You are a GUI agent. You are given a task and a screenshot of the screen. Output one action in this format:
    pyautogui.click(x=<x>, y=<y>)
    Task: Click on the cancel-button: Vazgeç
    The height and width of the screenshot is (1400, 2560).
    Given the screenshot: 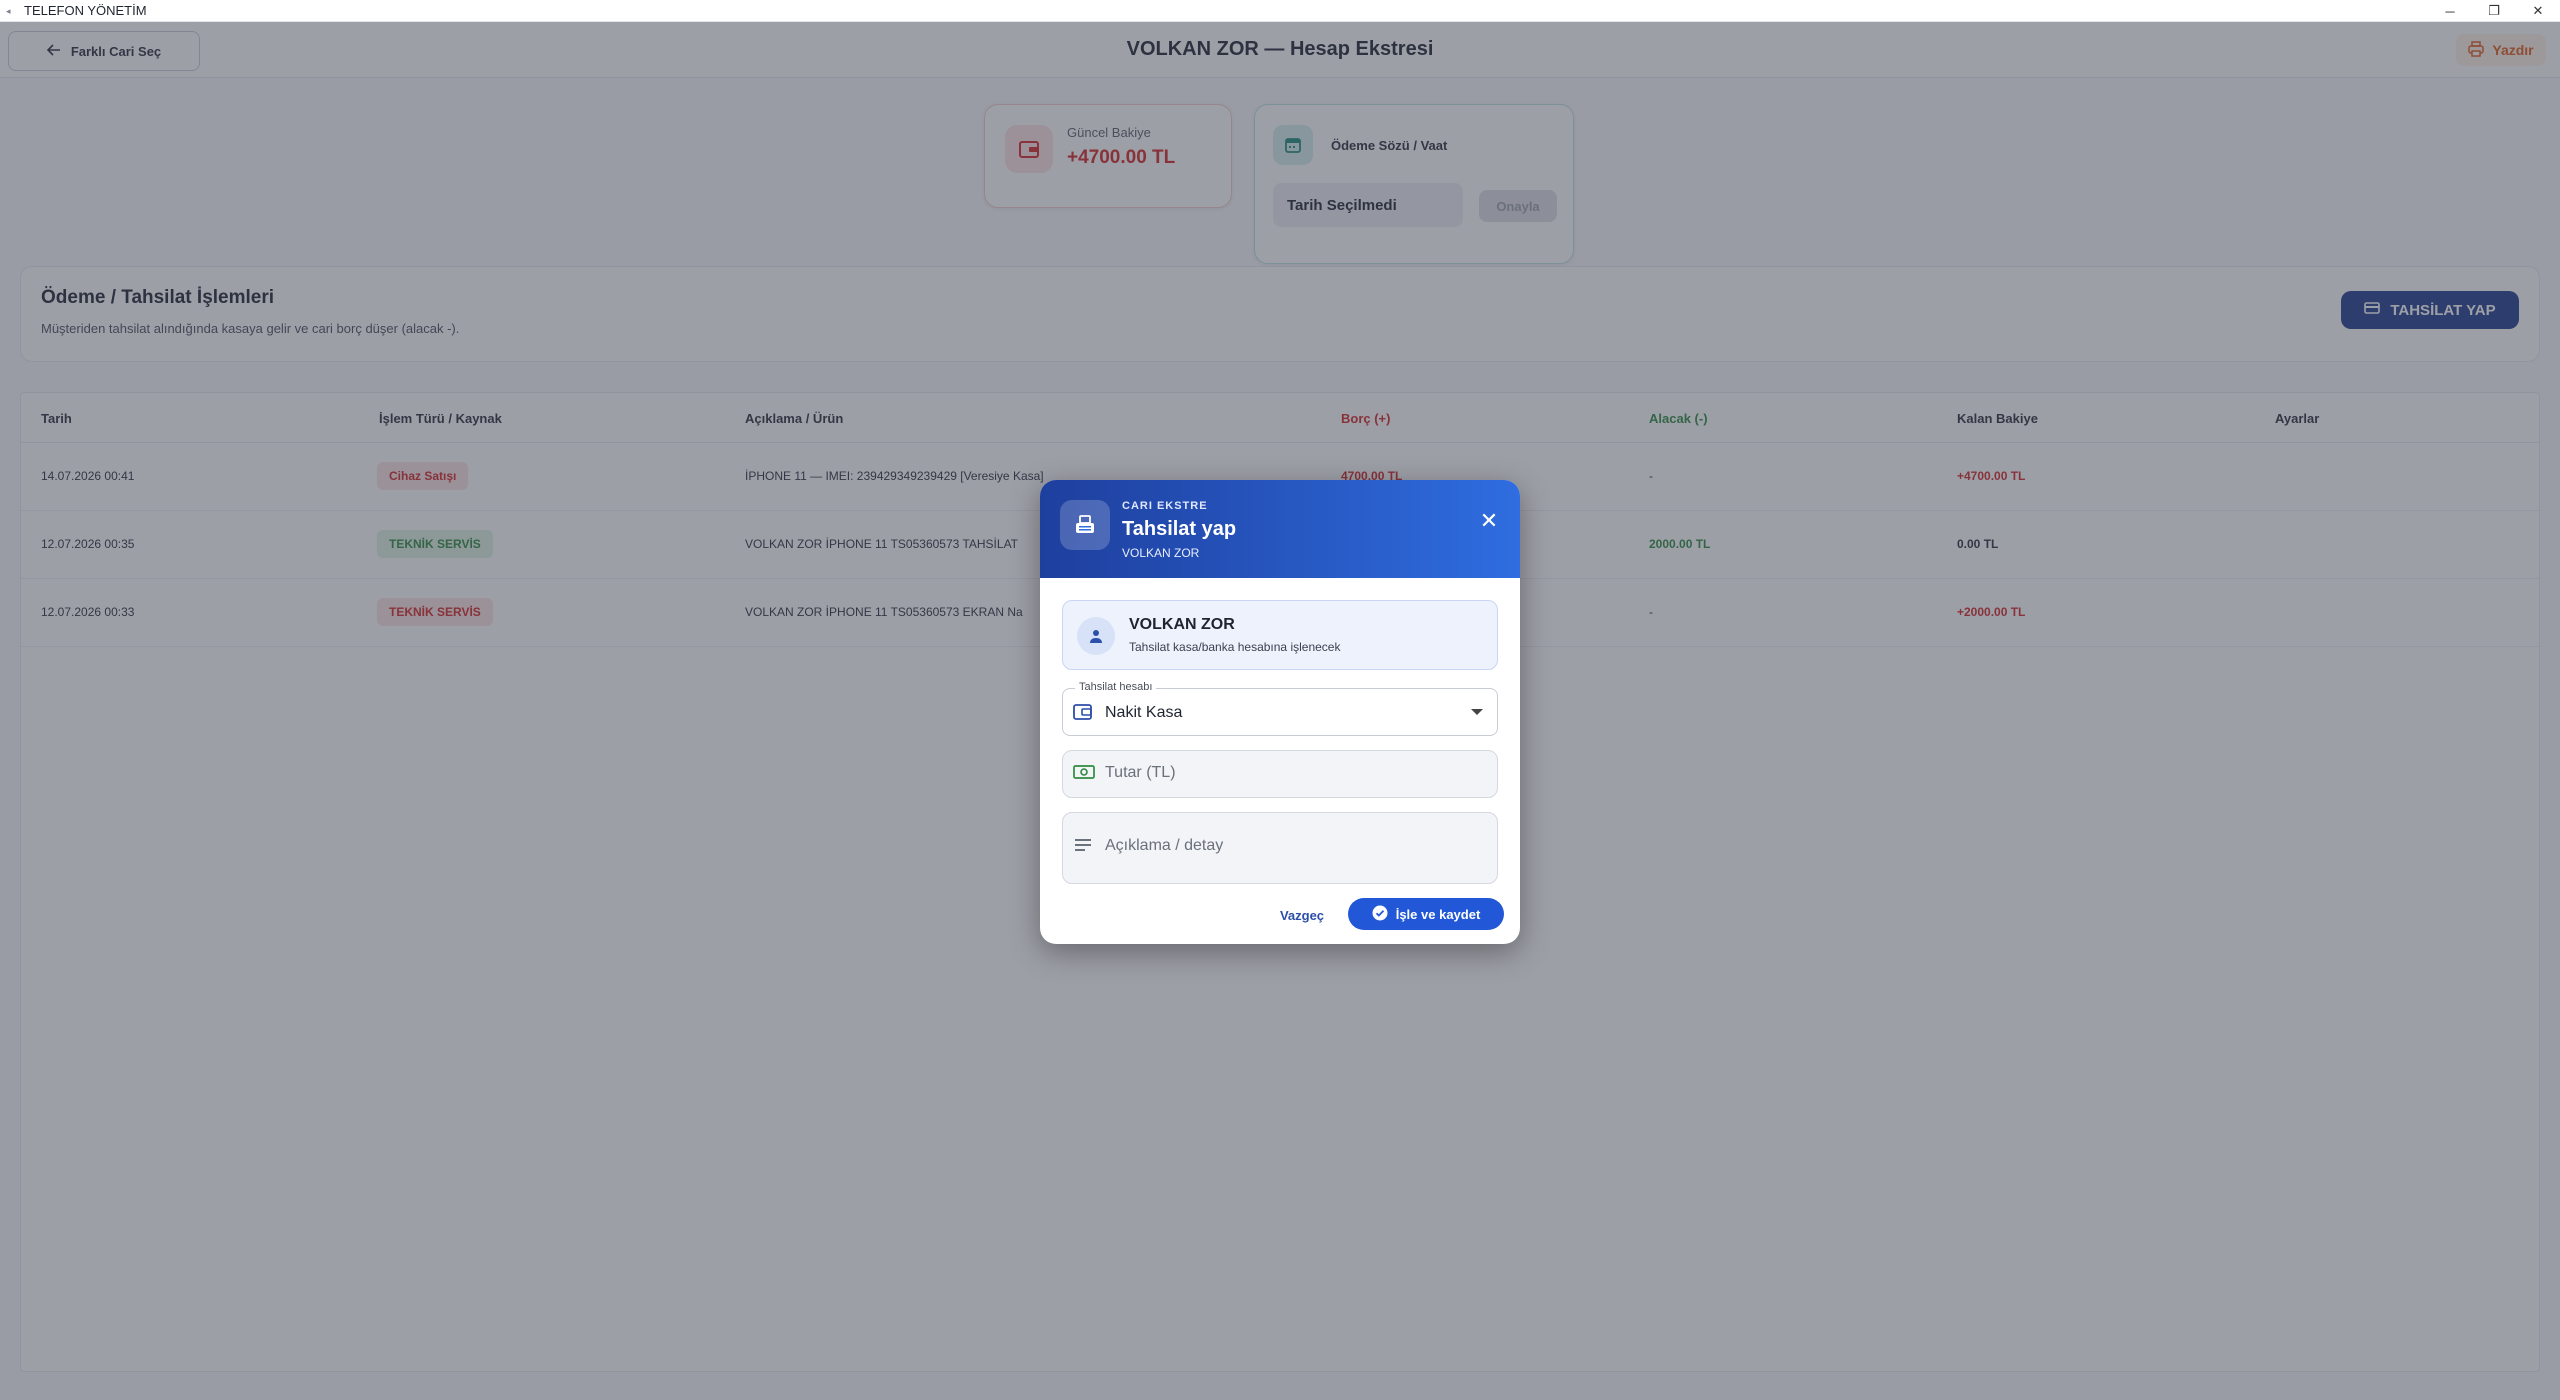 What is the action you would take?
    pyautogui.click(x=1302, y=915)
    